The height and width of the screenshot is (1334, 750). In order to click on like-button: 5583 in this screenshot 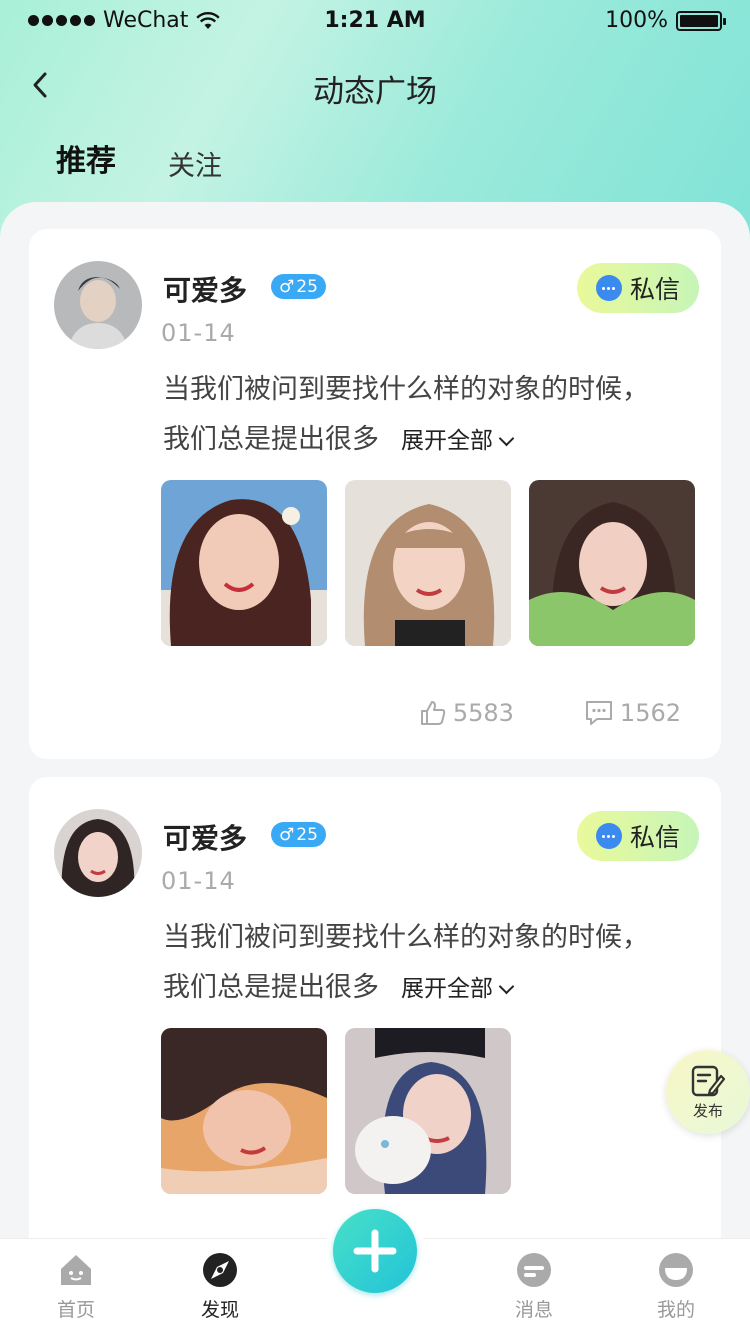, I will do `click(466, 713)`.